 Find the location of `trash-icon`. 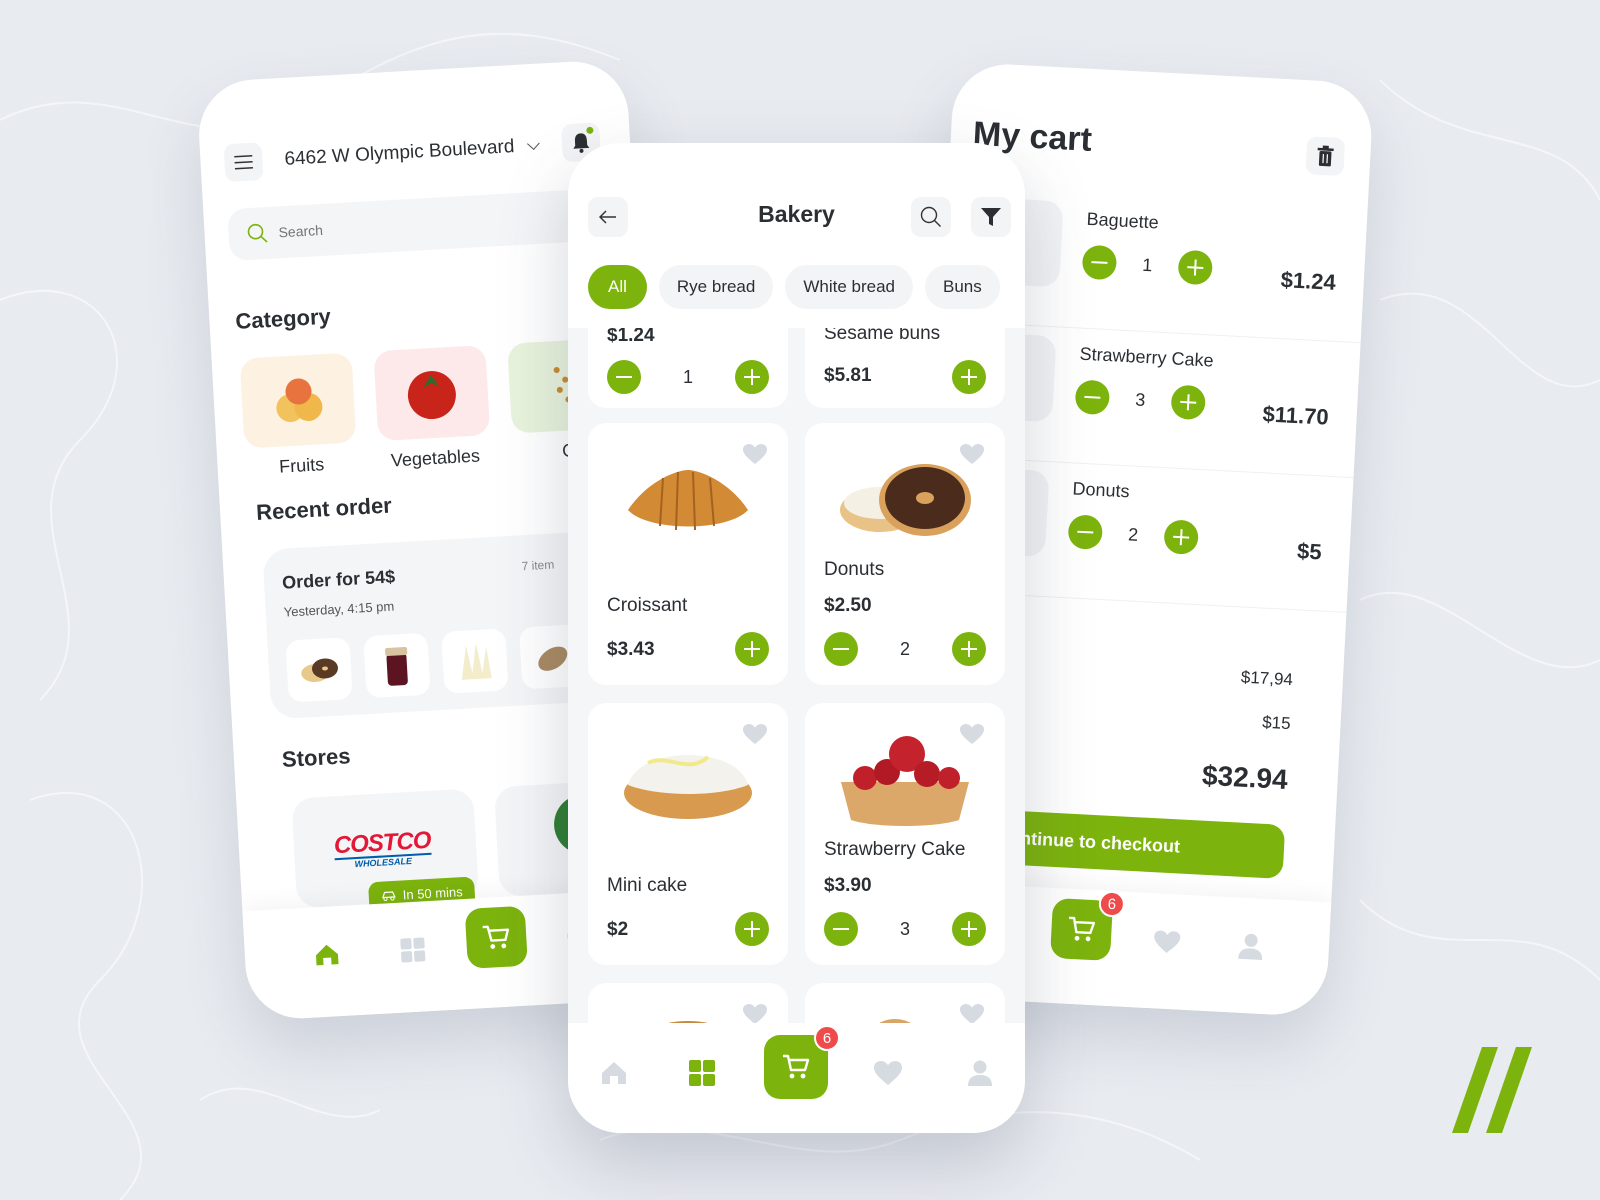

trash-icon is located at coordinates (1325, 156).